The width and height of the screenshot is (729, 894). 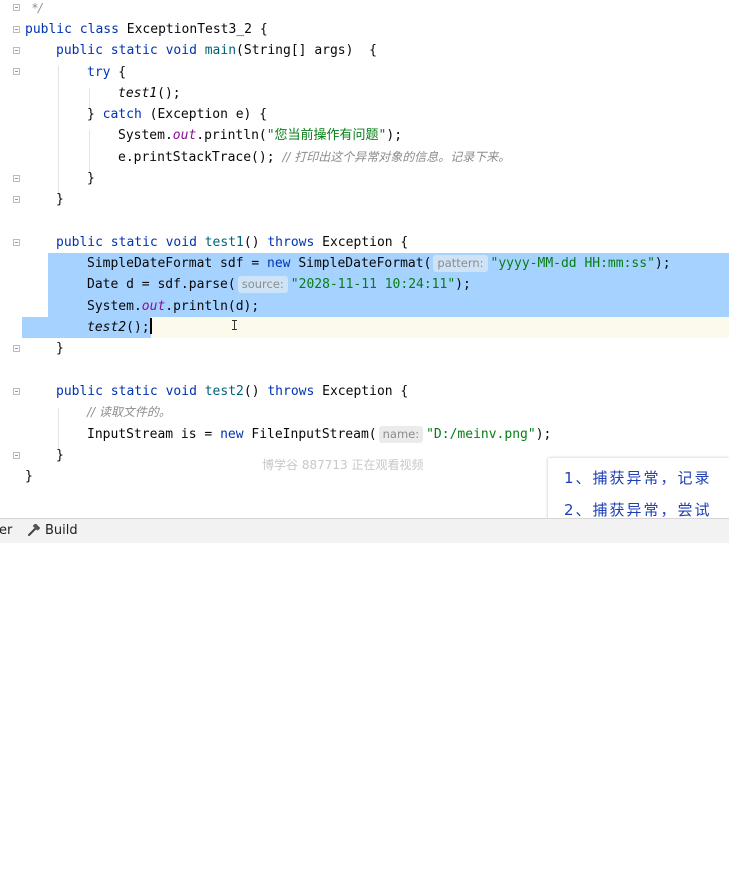 What do you see at coordinates (234, 325) in the screenshot?
I see `mouse-cursor-icon` at bounding box center [234, 325].